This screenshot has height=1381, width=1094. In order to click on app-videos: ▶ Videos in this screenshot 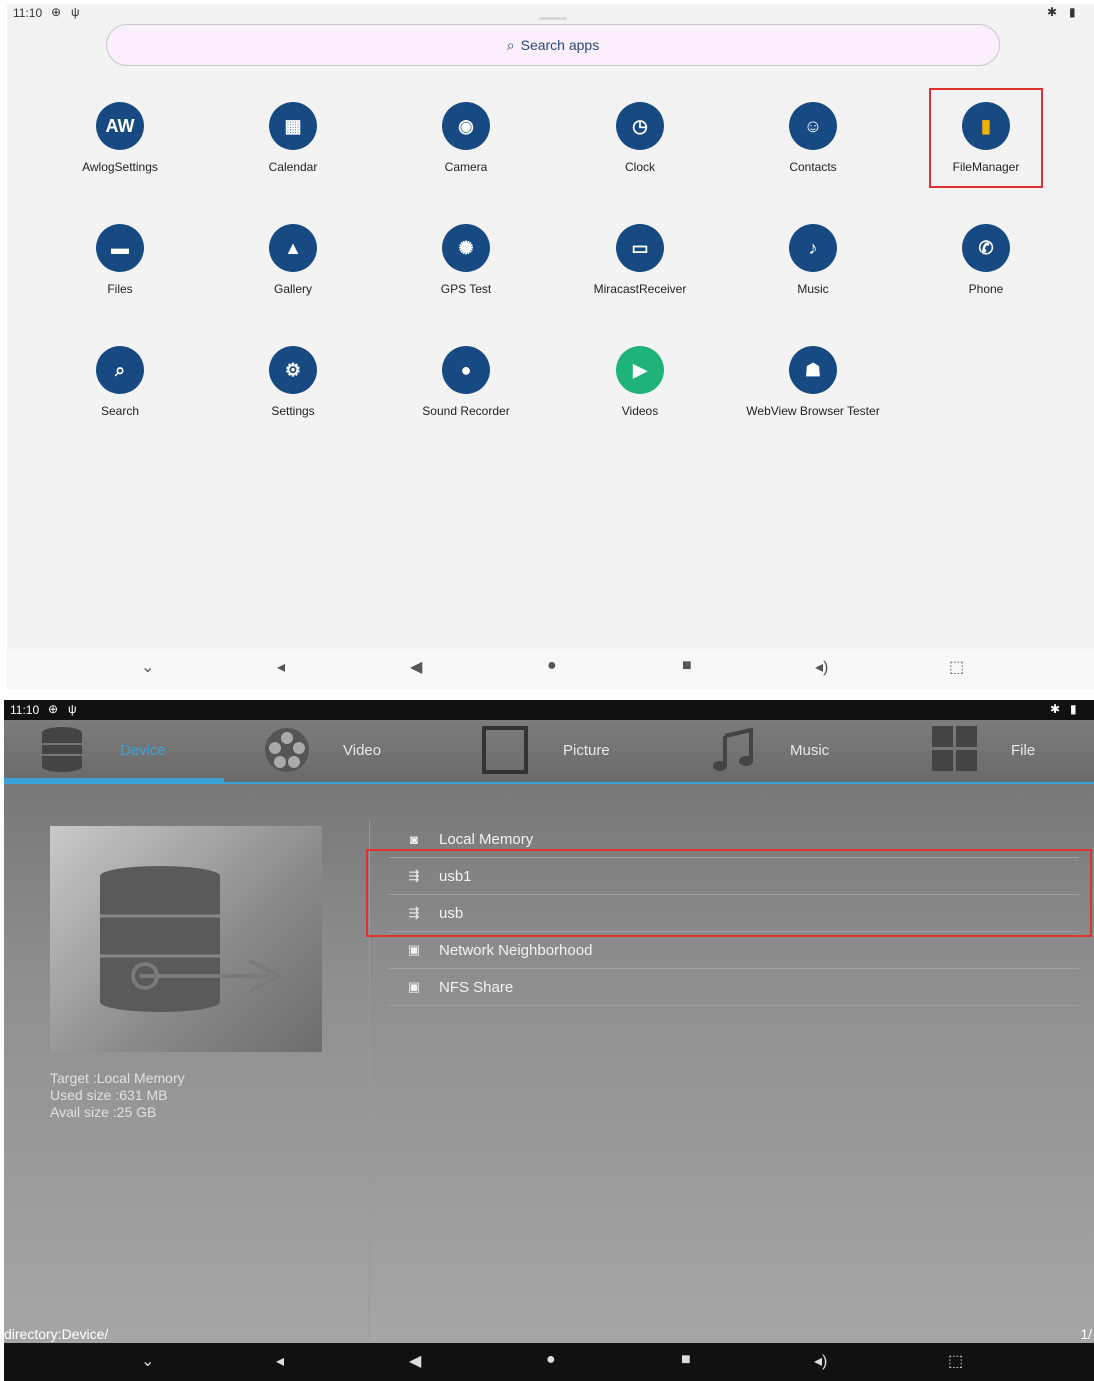, I will do `click(640, 382)`.